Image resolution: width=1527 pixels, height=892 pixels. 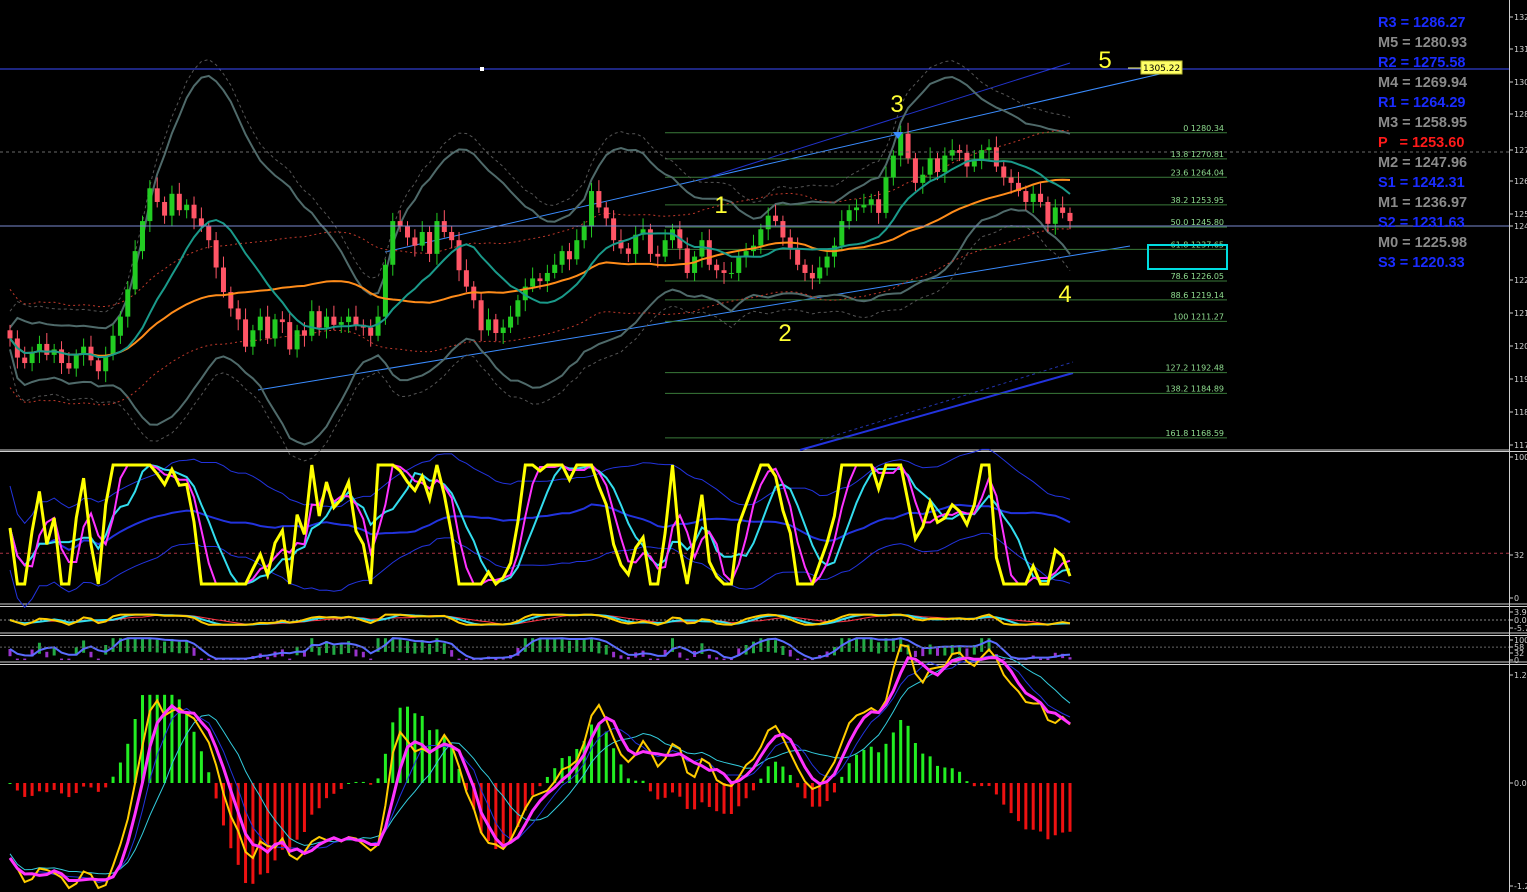 I want to click on fib-level-label: 88.6 1219.14, so click(x=1197, y=295).